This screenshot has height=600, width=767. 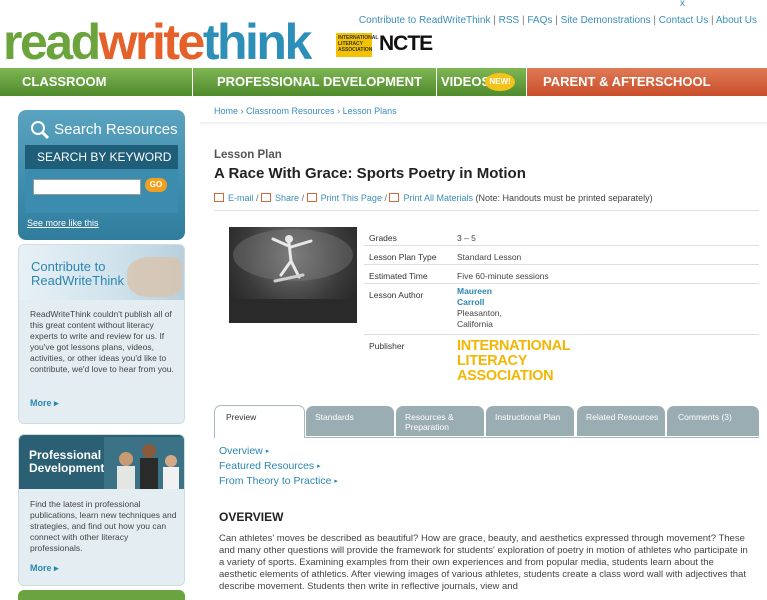 I want to click on anchor-theory-practice: From Theory to Practice, so click(x=275, y=481).